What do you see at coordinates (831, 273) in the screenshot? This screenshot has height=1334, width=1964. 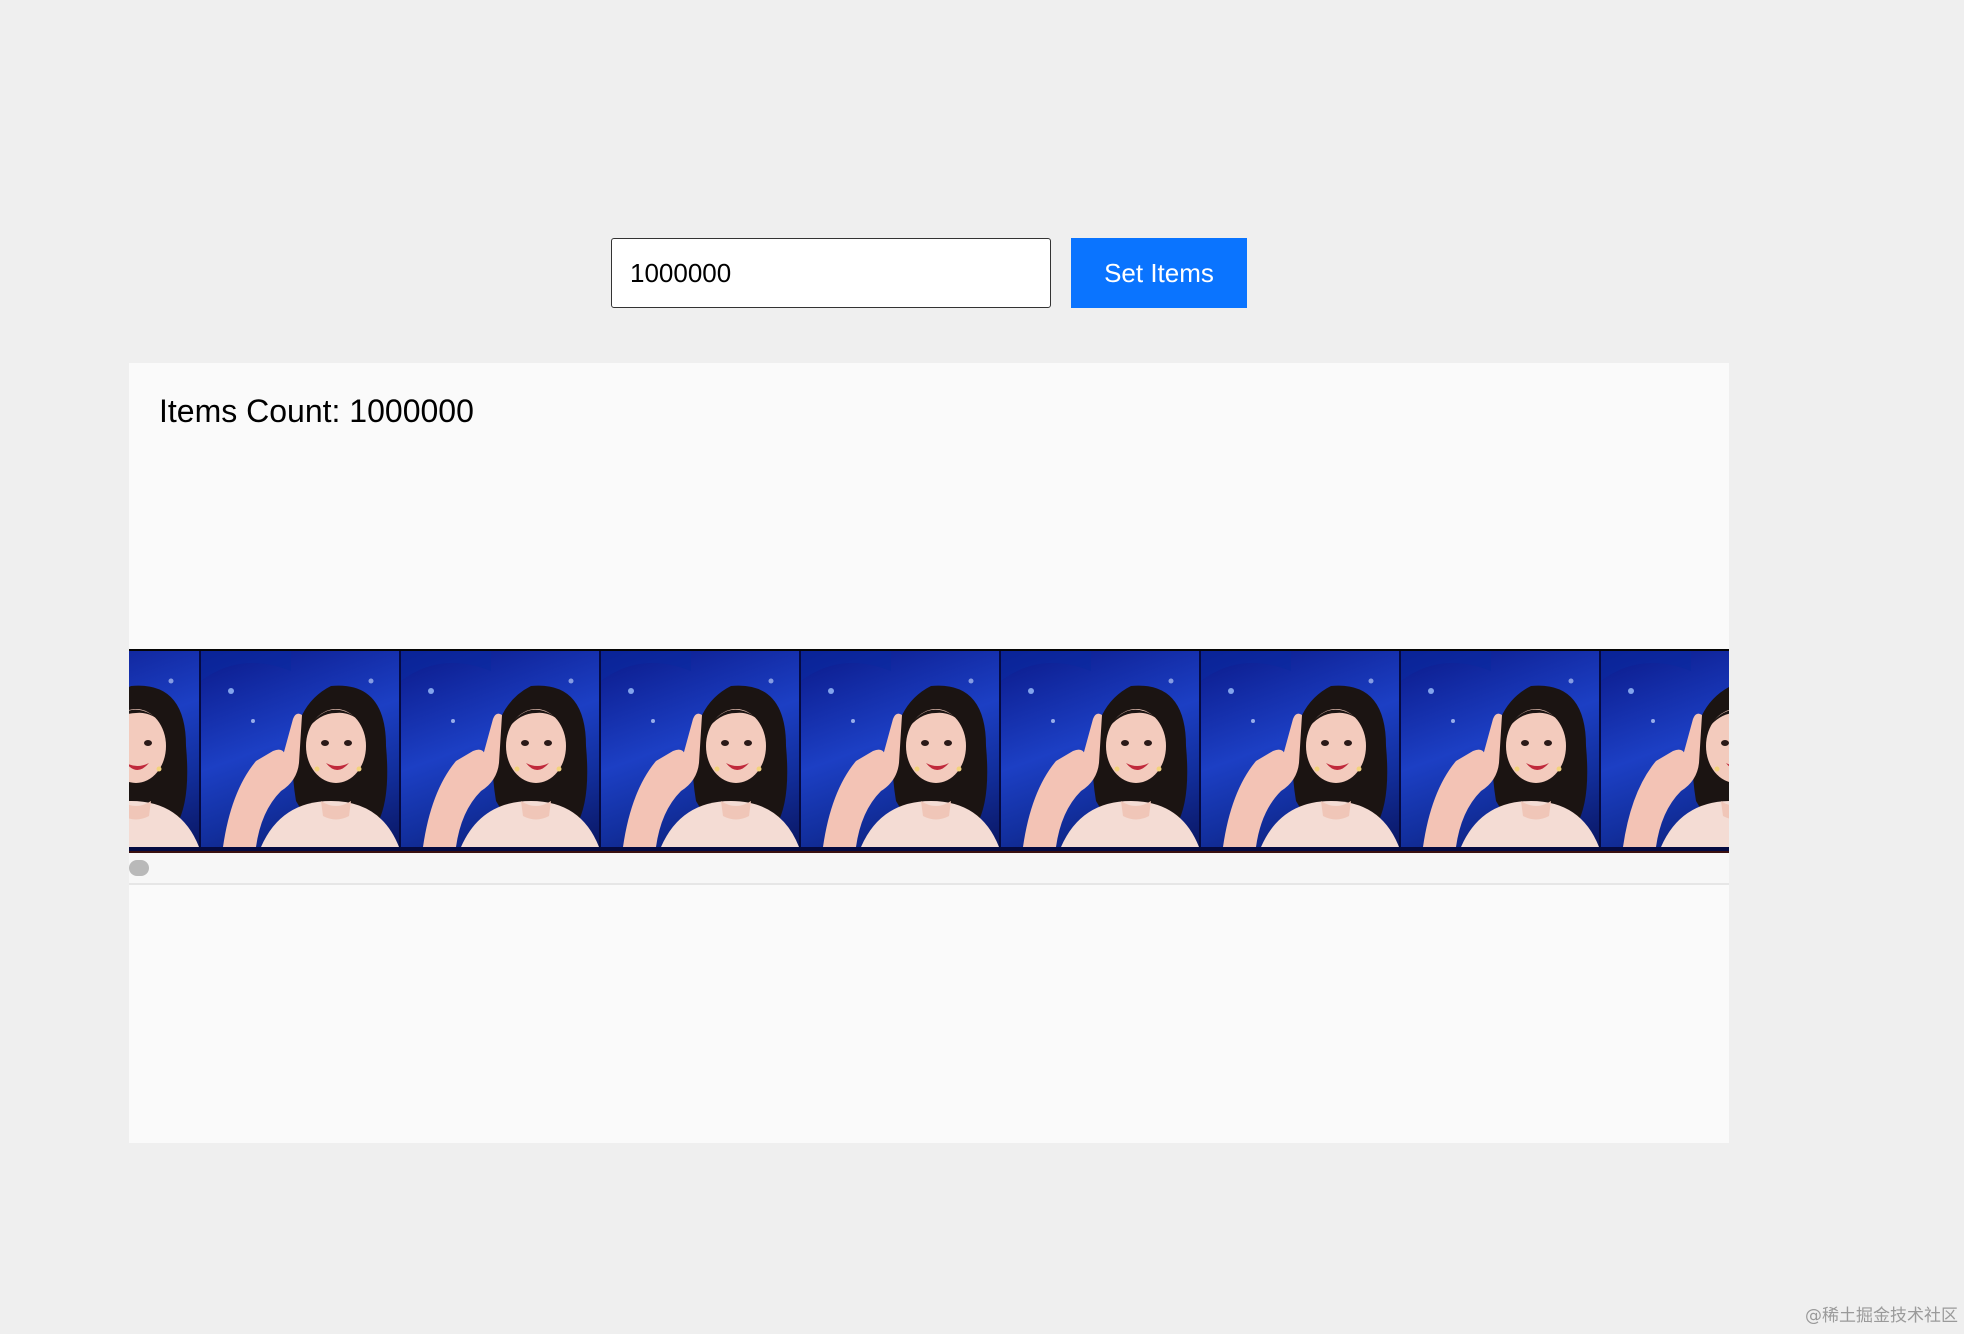 I see `items-count-input` at bounding box center [831, 273].